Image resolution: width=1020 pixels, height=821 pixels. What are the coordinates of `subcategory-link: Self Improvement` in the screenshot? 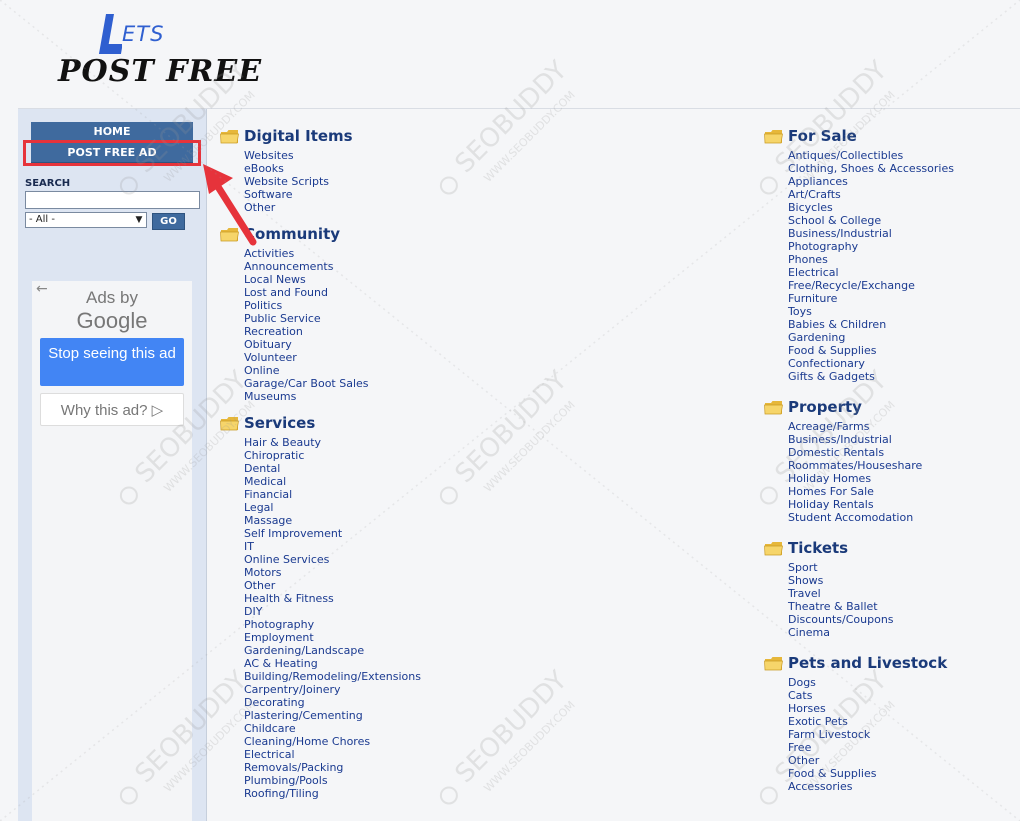 It's located at (332, 533).